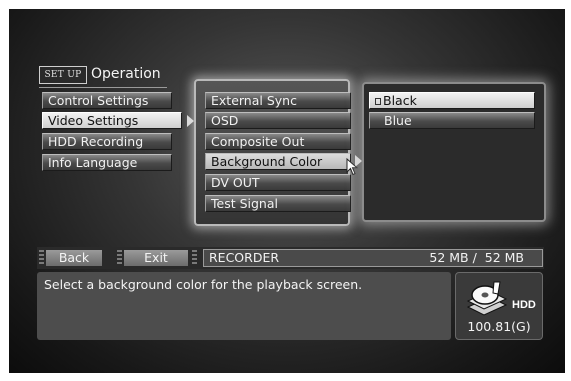  What do you see at coordinates (278, 120) in the screenshot?
I see `option-osd: OSD` at bounding box center [278, 120].